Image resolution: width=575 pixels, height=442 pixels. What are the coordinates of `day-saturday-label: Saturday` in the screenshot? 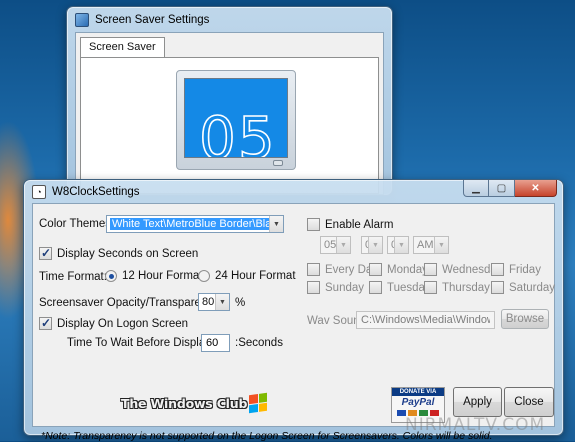 It's located at (532, 287).